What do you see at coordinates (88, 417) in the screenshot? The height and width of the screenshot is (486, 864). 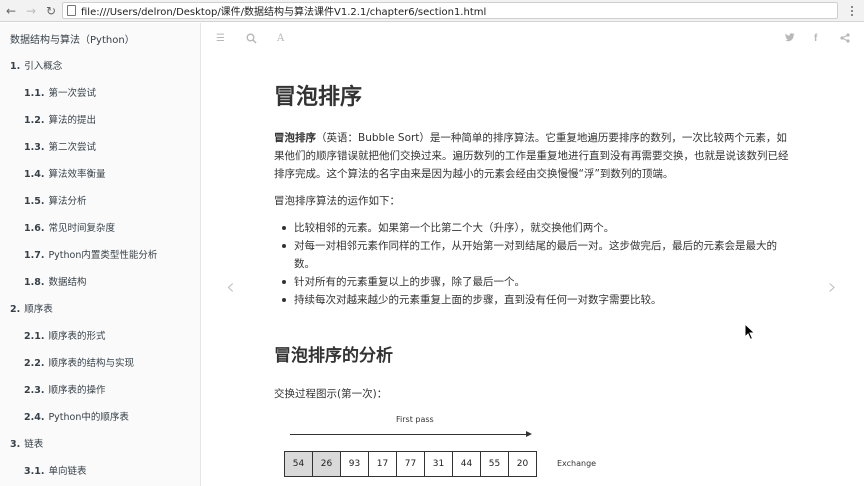 I see `sidebar-item-label: Python中的顺序表` at bounding box center [88, 417].